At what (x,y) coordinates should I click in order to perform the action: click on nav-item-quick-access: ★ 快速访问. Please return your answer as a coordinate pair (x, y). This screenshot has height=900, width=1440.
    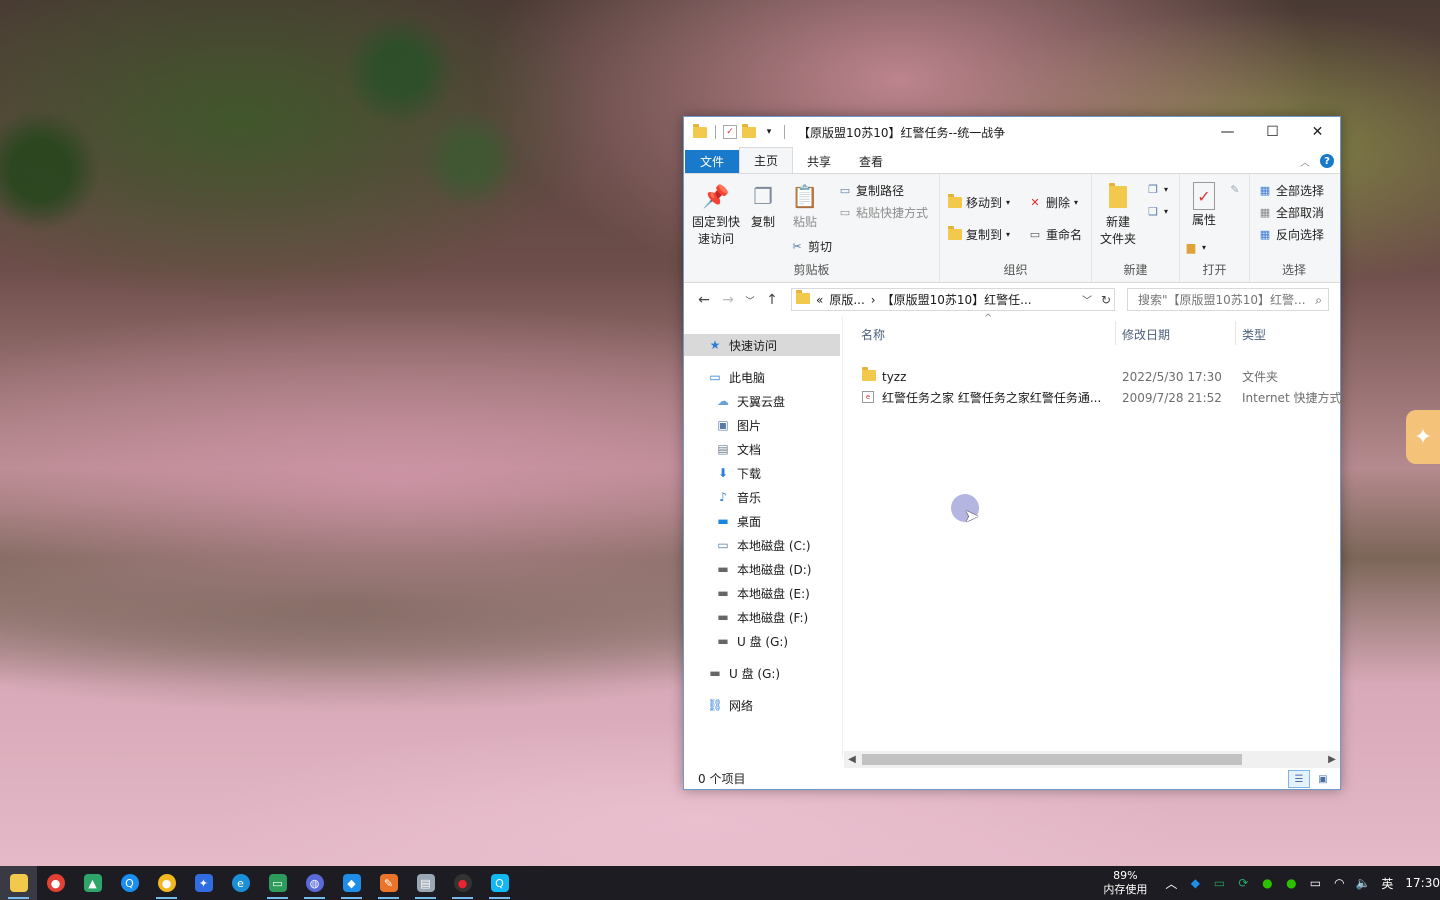
    Looking at the image, I should click on (762, 345).